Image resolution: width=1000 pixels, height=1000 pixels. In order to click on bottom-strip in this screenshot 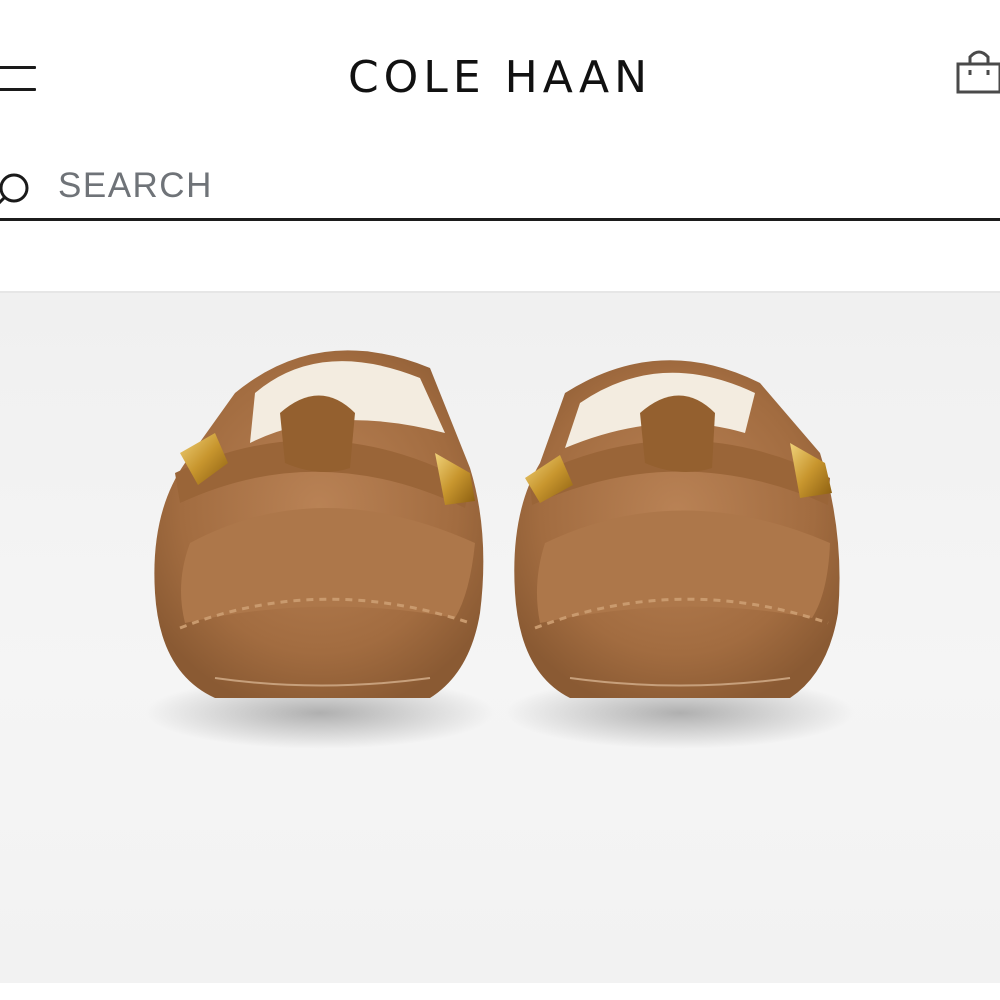, I will do `click(500, 991)`.